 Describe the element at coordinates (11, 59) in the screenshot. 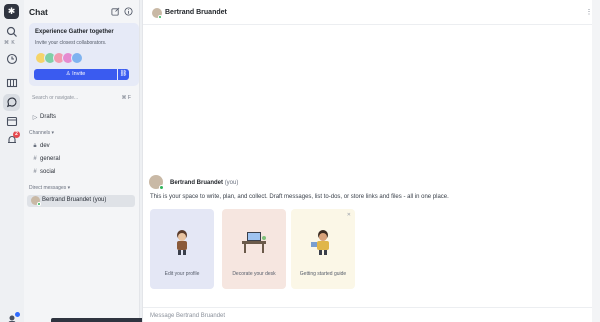

I see `clock-icon` at that location.